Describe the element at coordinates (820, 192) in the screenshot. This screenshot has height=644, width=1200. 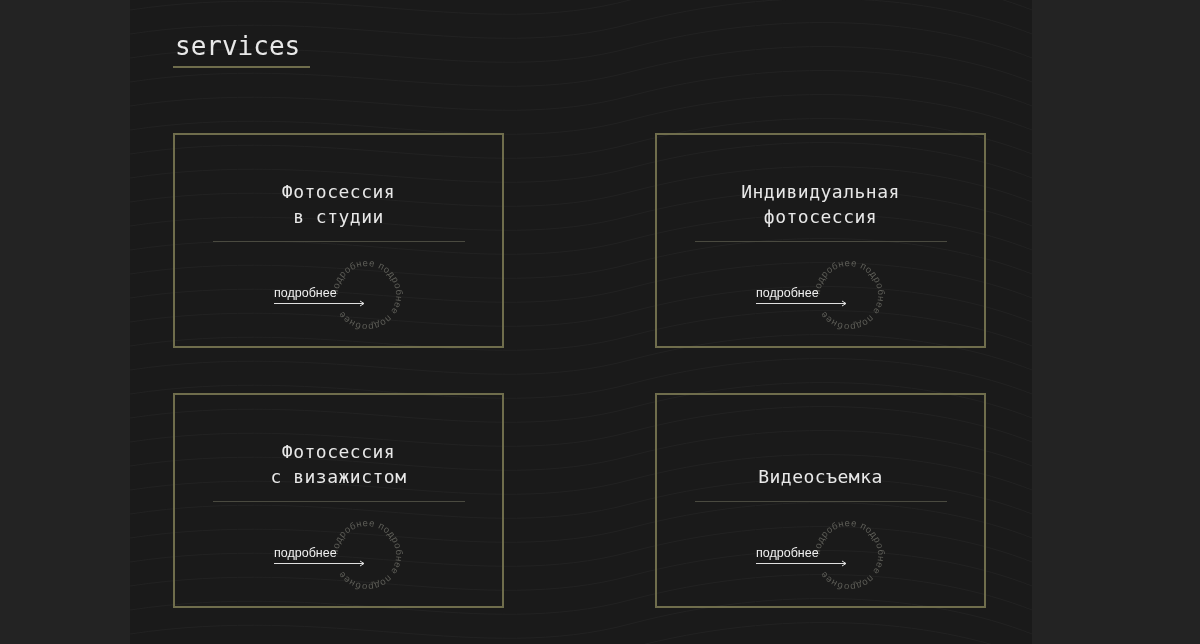
I see `card-title: Индивидуальная` at that location.